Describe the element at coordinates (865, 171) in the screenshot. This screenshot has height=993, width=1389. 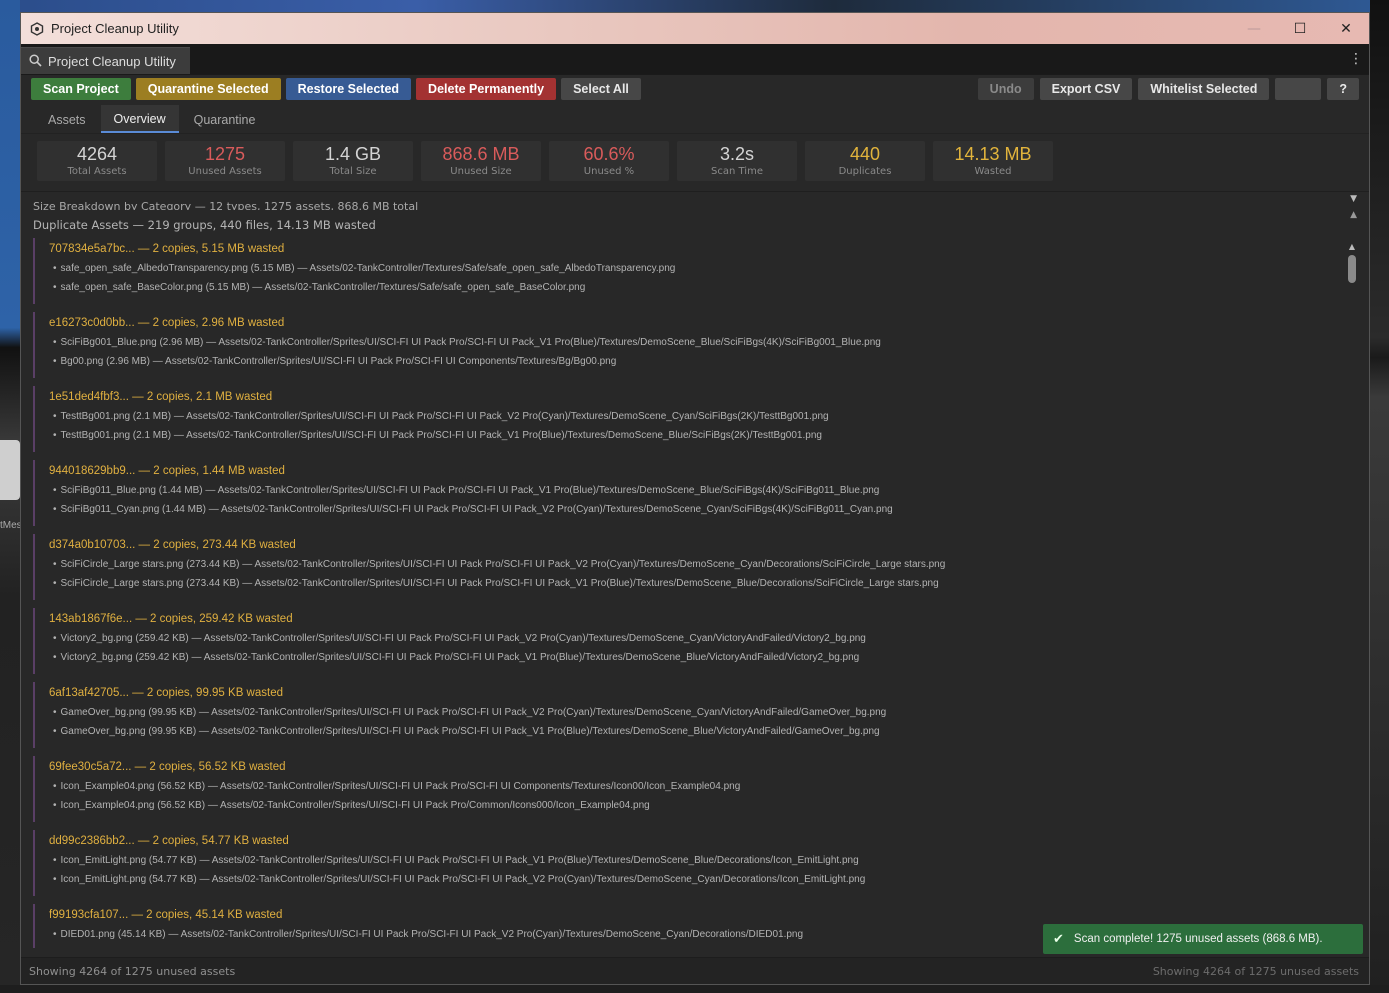
I see `stat-label: Duplicates` at that location.